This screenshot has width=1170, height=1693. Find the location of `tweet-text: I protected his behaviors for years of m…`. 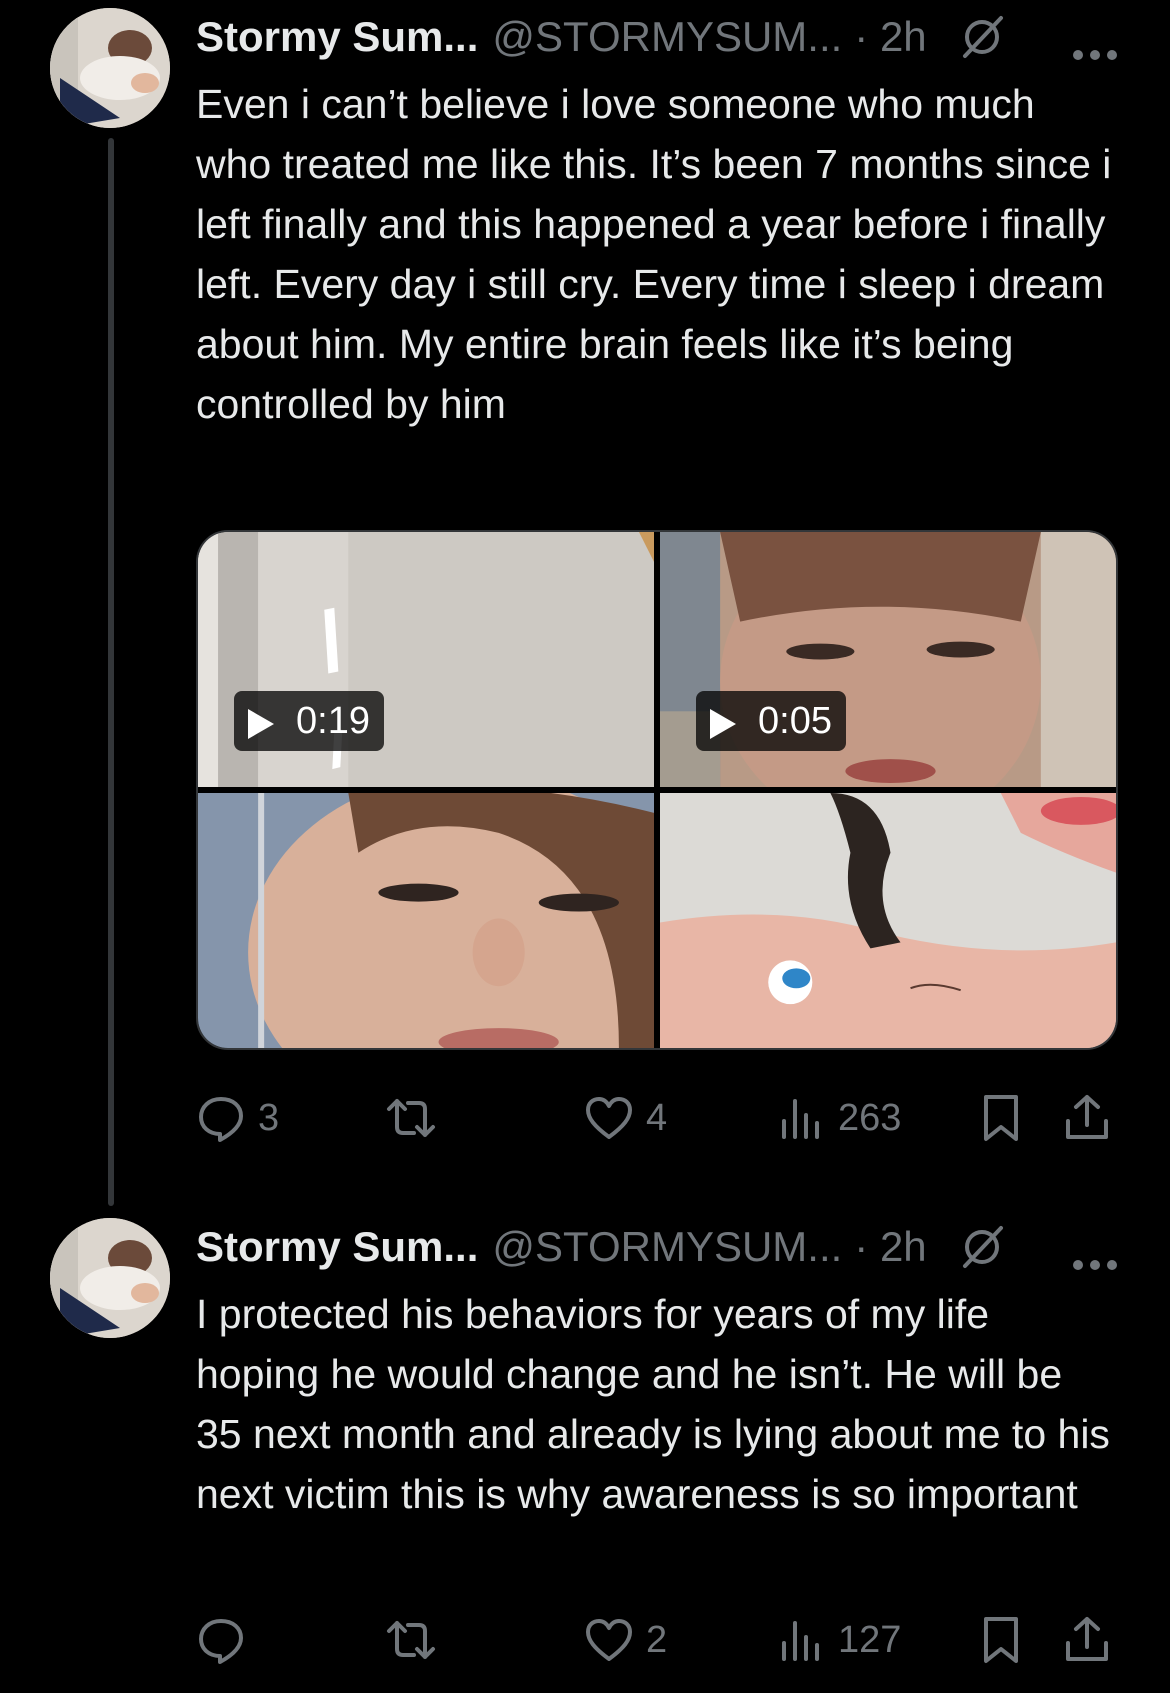

tweet-text: I protected his behaviors for years of m… is located at coordinates (653, 1404).